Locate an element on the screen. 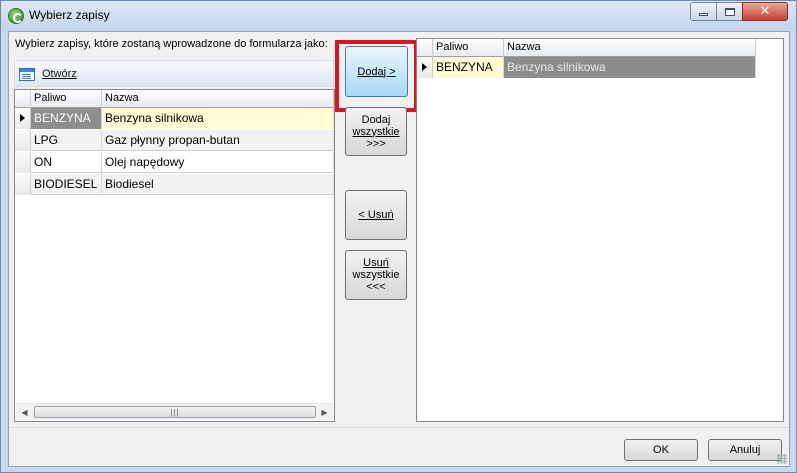 This screenshot has height=473, width=797. add-button: Dodaj > is located at coordinates (376, 71).